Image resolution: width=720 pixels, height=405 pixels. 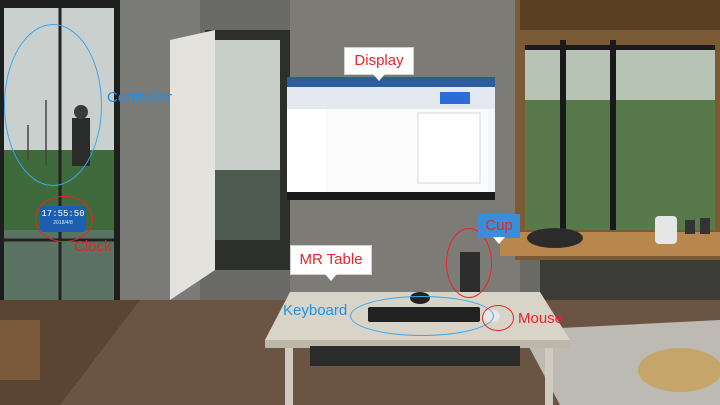 What do you see at coordinates (140, 97) in the screenshot?
I see `controller-label: Controller` at bounding box center [140, 97].